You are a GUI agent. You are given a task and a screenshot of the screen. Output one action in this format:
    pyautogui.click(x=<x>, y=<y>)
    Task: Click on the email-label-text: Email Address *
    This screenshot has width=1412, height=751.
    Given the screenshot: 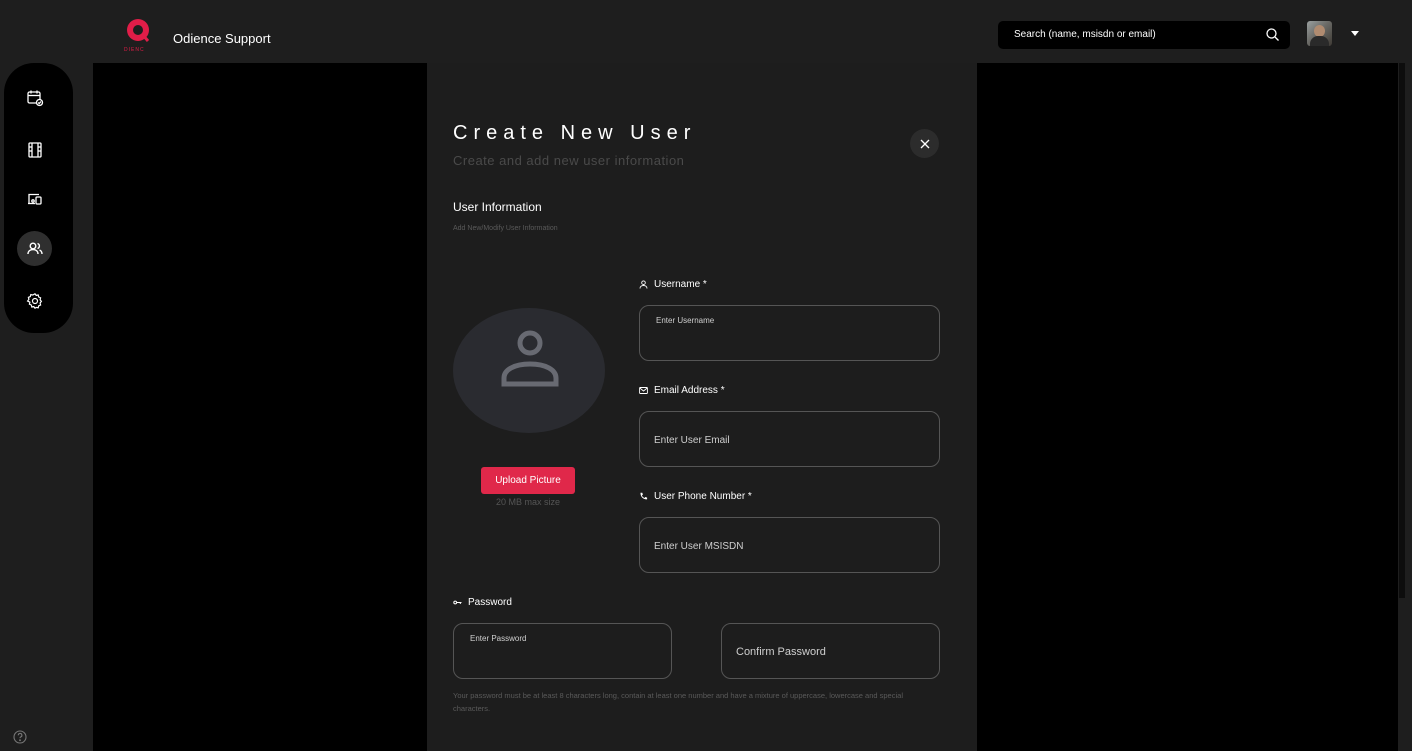 What is the action you would take?
    pyautogui.click(x=689, y=390)
    